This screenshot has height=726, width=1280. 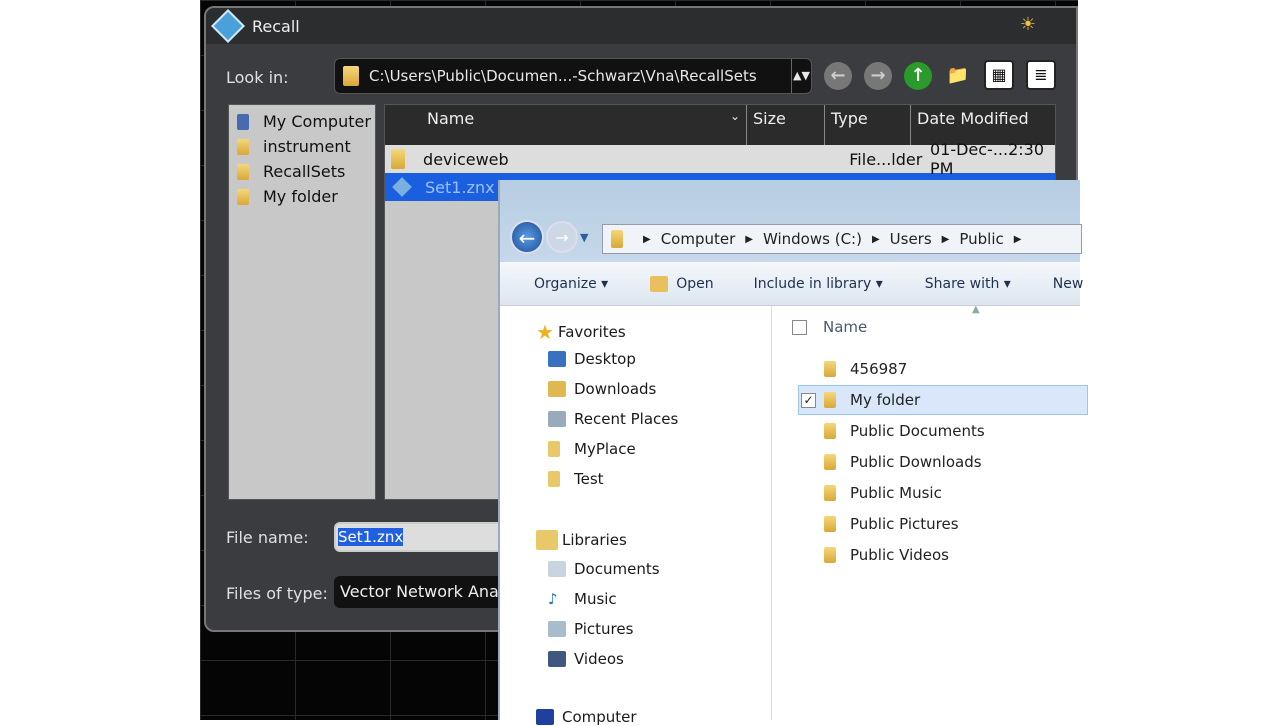 What do you see at coordinates (917, 431) in the screenshot?
I see `item-label: Public Documents` at bounding box center [917, 431].